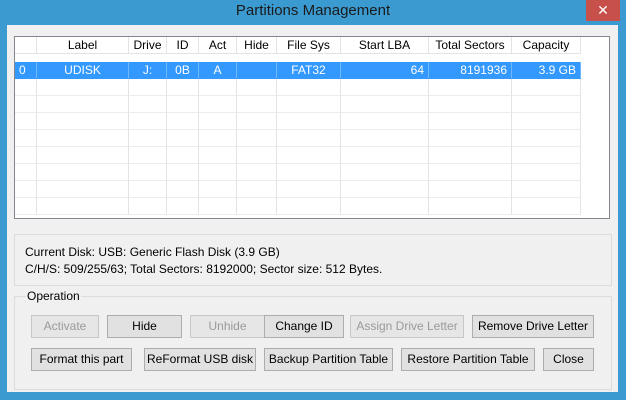 The image size is (626, 400). Describe the element at coordinates (53, 296) in the screenshot. I see `operation-group-label: Operation` at that location.